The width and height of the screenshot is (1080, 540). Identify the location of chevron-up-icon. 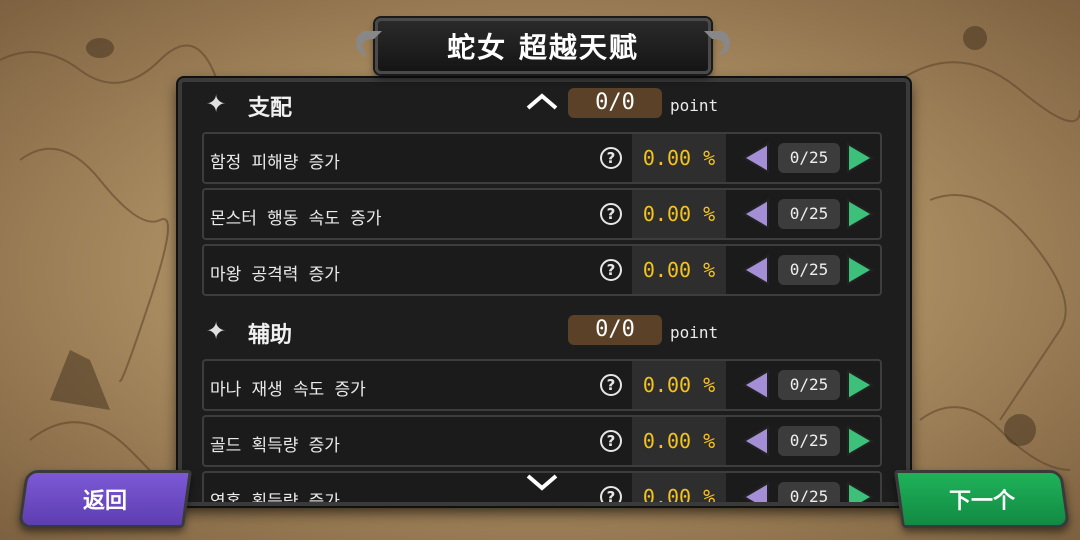
(542, 102).